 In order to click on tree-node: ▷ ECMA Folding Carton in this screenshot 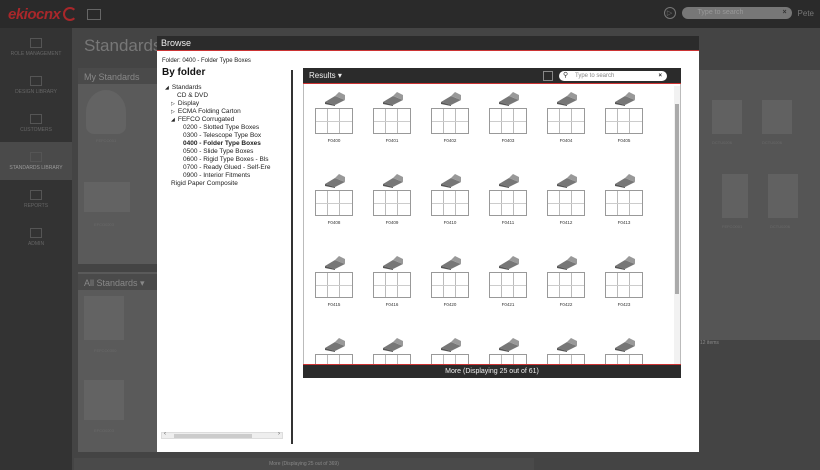, I will do `click(217, 112)`.